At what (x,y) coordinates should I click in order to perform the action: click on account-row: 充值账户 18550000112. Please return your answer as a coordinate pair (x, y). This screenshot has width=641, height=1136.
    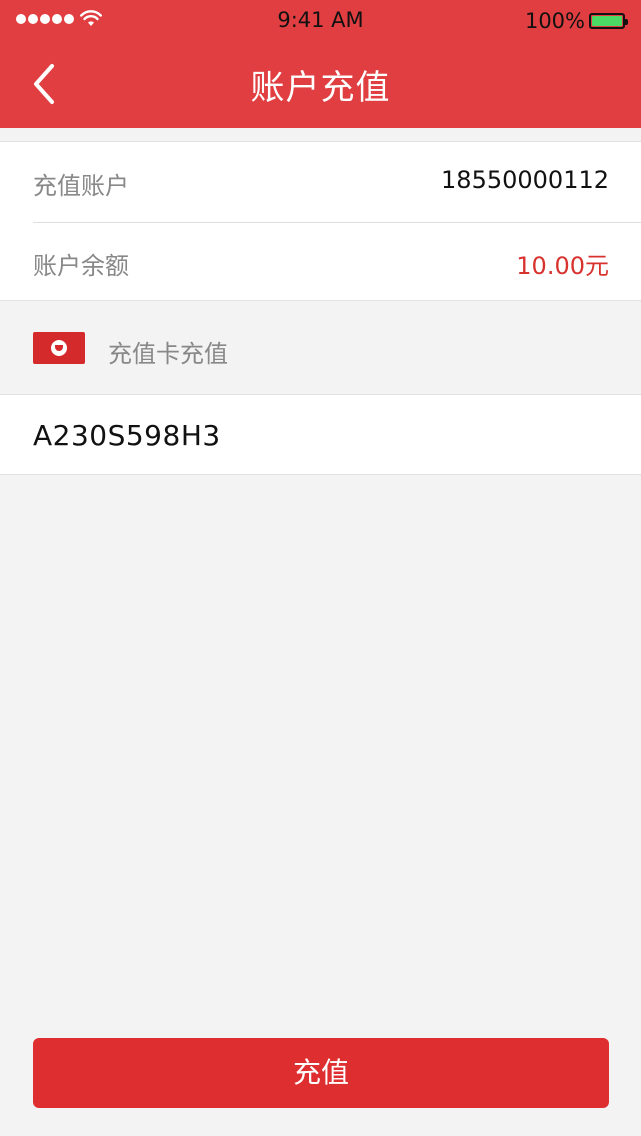
    Looking at the image, I should click on (320, 182).